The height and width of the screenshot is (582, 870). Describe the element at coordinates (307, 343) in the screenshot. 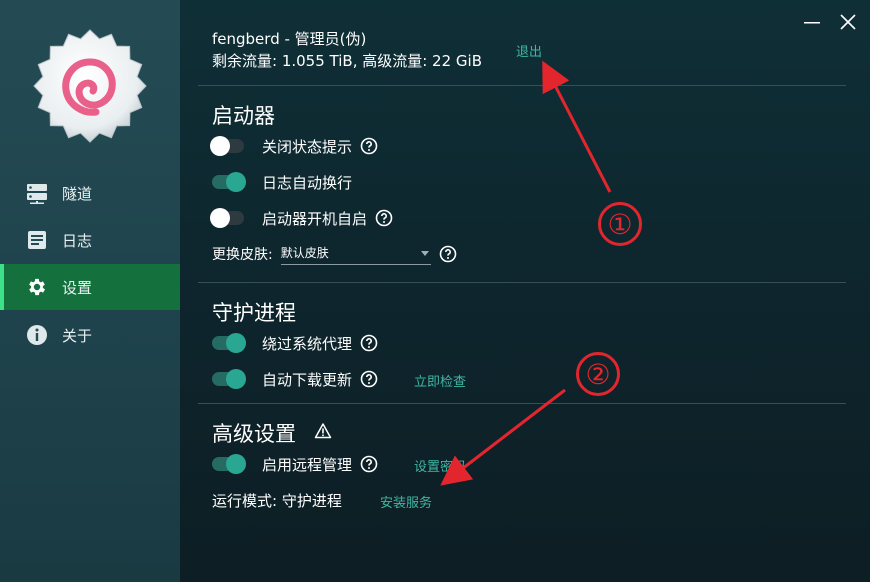

I see `option-label: 绕过系统代理` at that location.